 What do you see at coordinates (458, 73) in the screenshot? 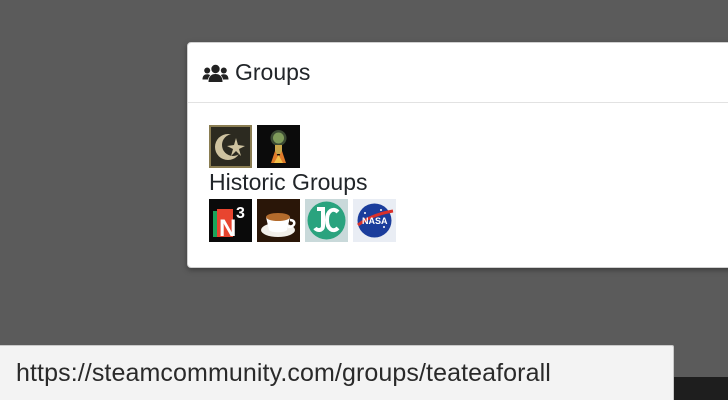
I see `groups-panel-header: Groups` at bounding box center [458, 73].